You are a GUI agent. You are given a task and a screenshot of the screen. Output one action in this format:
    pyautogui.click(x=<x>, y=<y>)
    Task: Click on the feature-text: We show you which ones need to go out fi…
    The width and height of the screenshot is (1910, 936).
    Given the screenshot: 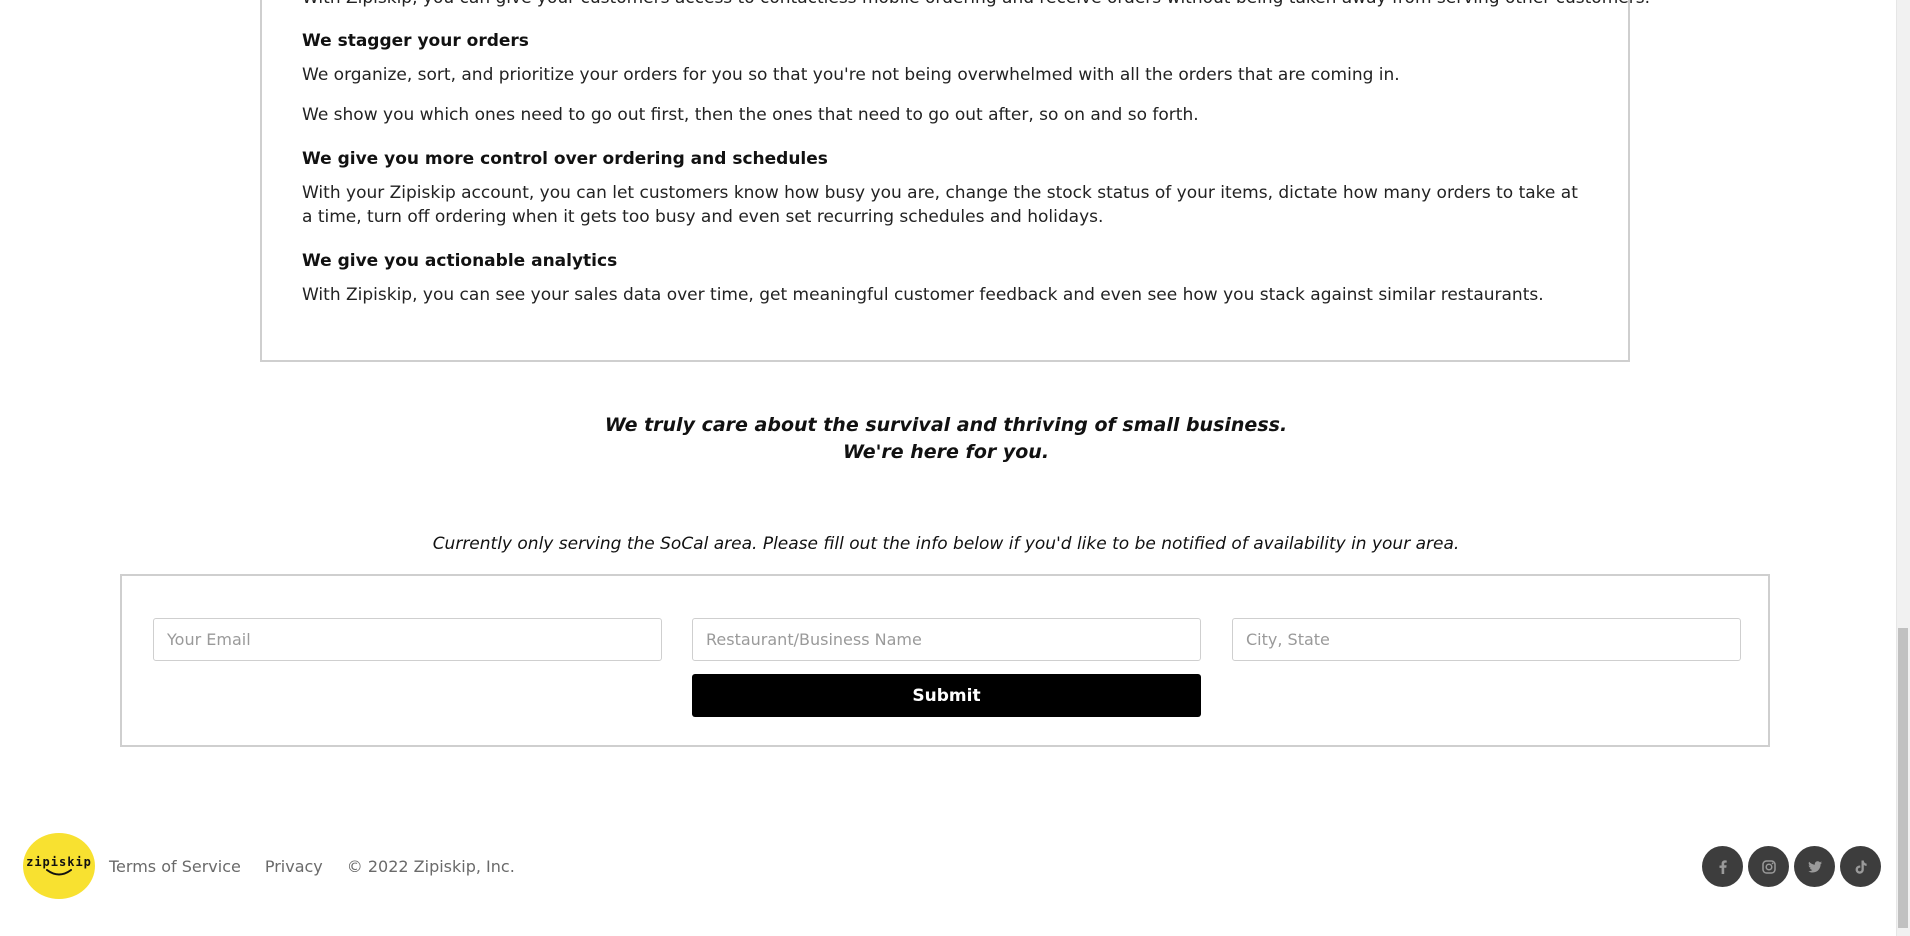 What is the action you would take?
    pyautogui.click(x=750, y=115)
    